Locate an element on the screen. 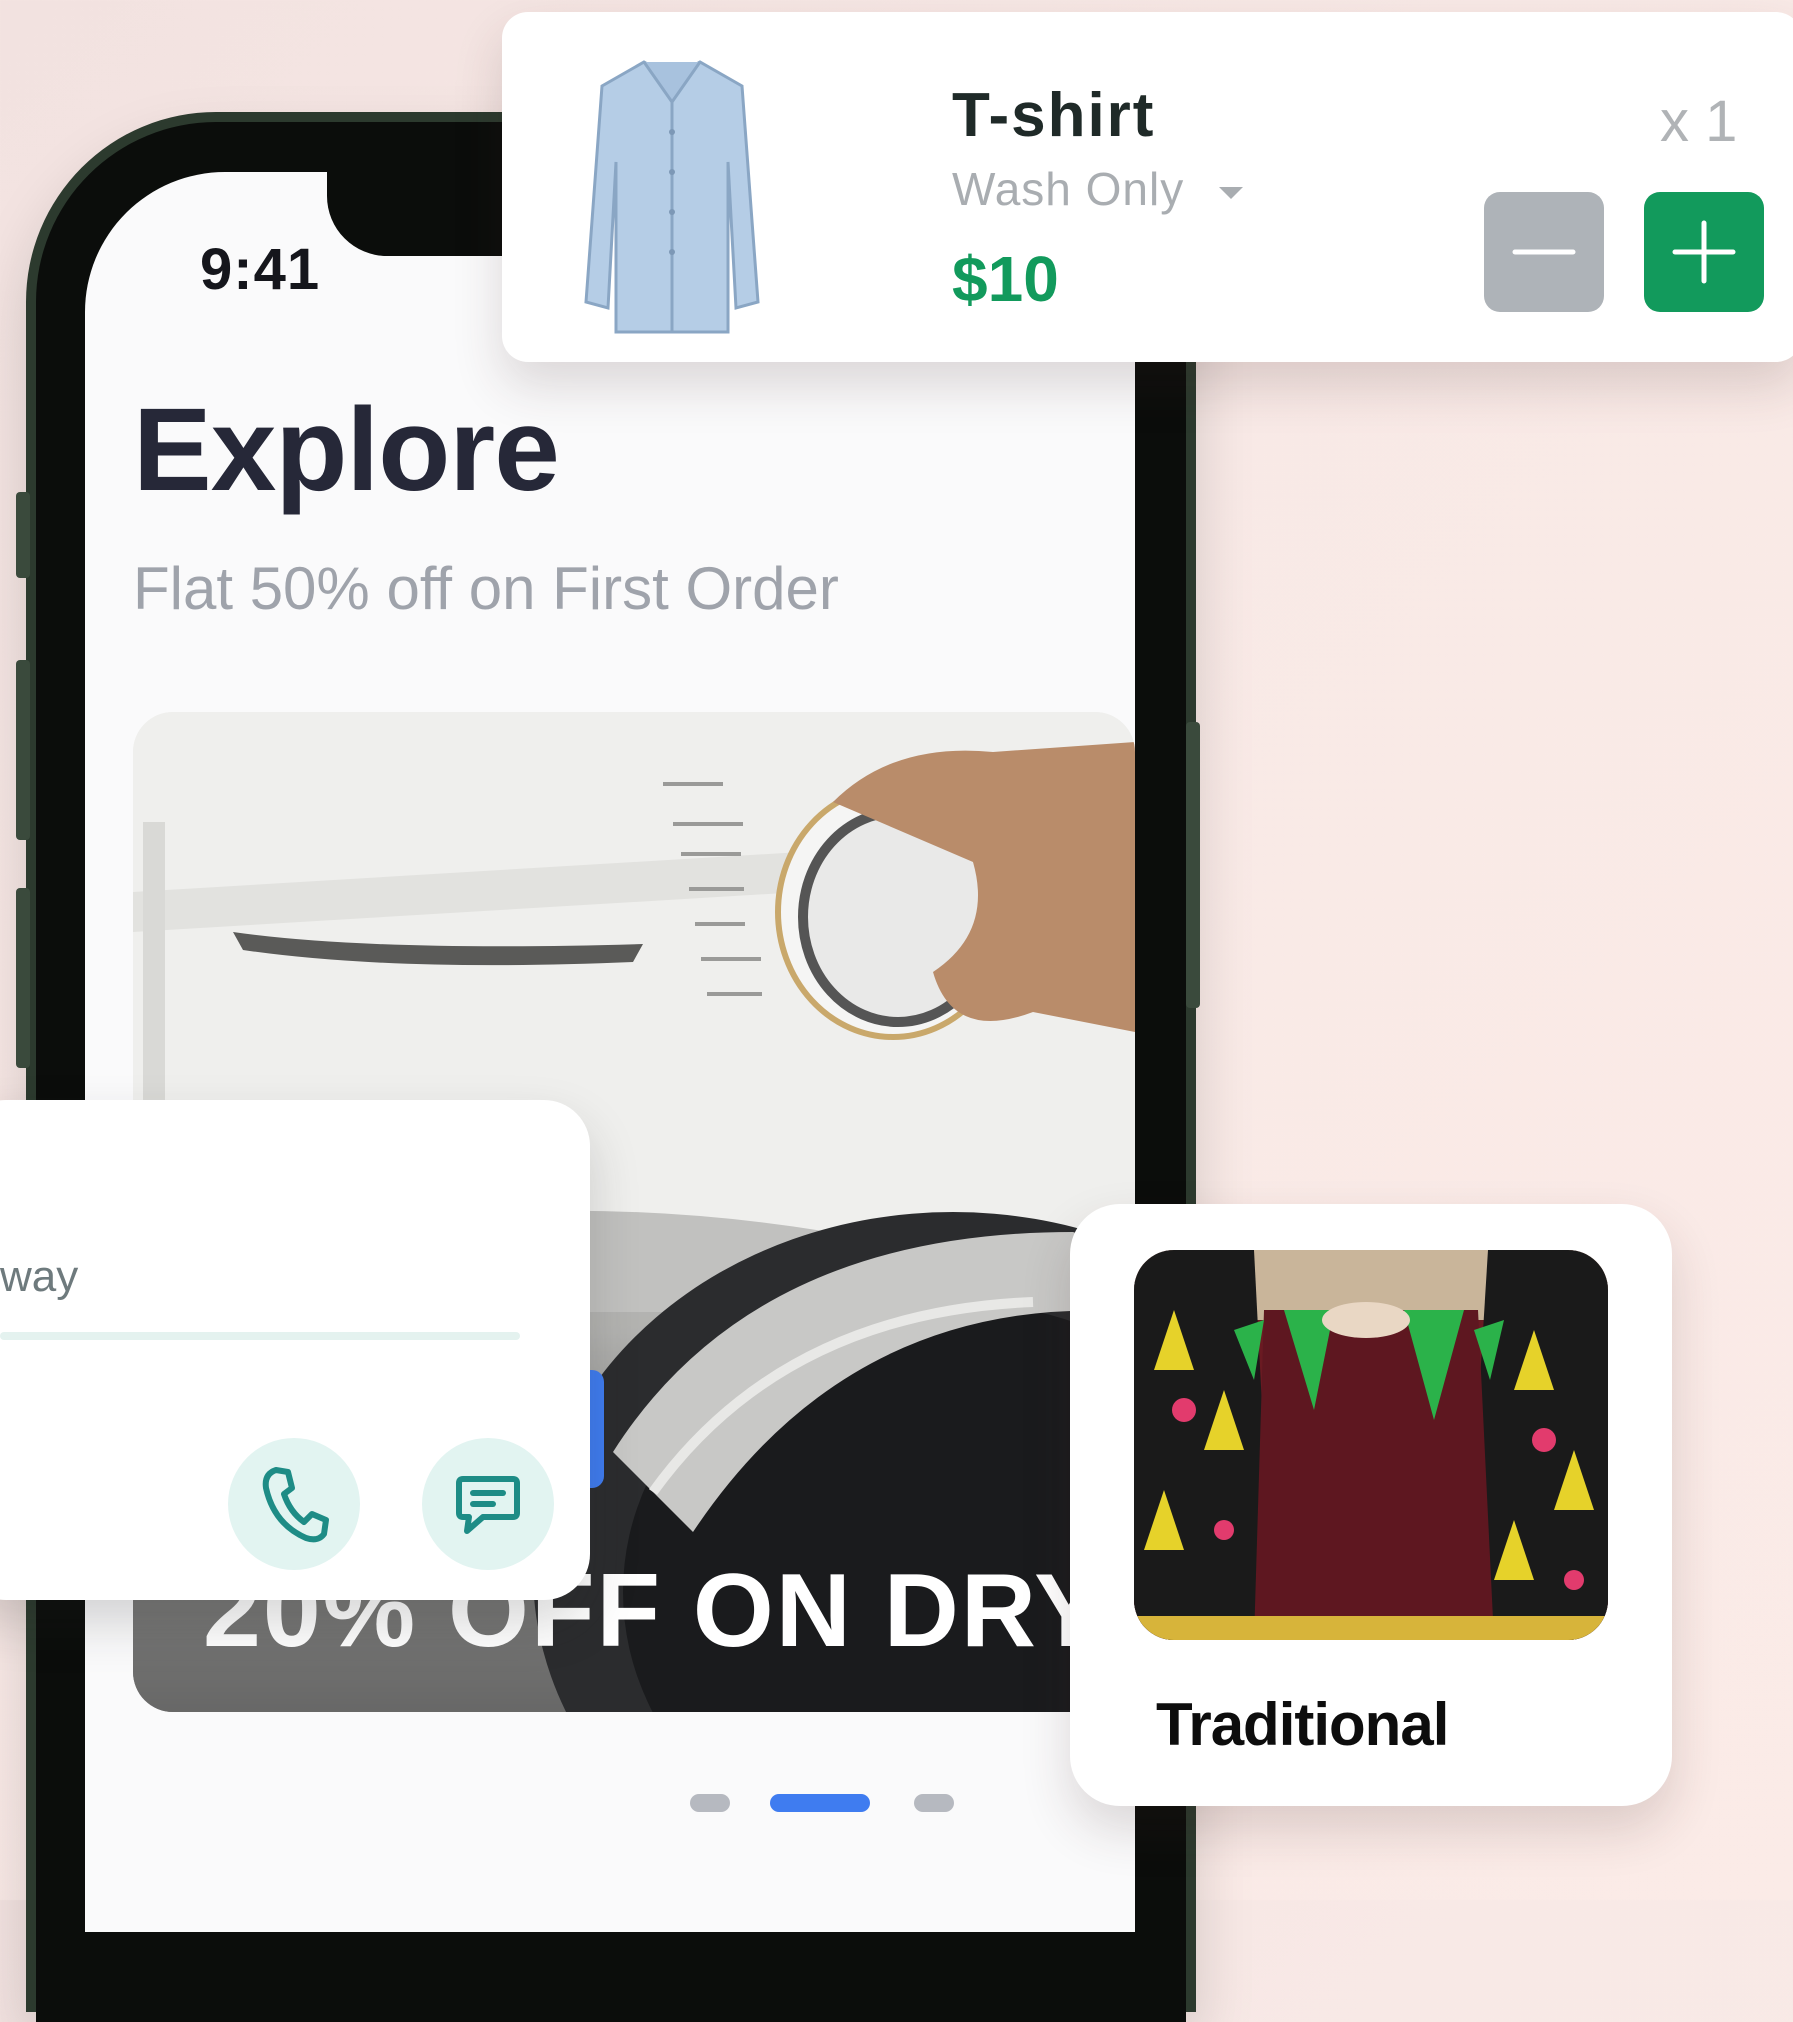 This screenshot has width=1793, height=2022. page-title: Explore is located at coordinates (346, 450).